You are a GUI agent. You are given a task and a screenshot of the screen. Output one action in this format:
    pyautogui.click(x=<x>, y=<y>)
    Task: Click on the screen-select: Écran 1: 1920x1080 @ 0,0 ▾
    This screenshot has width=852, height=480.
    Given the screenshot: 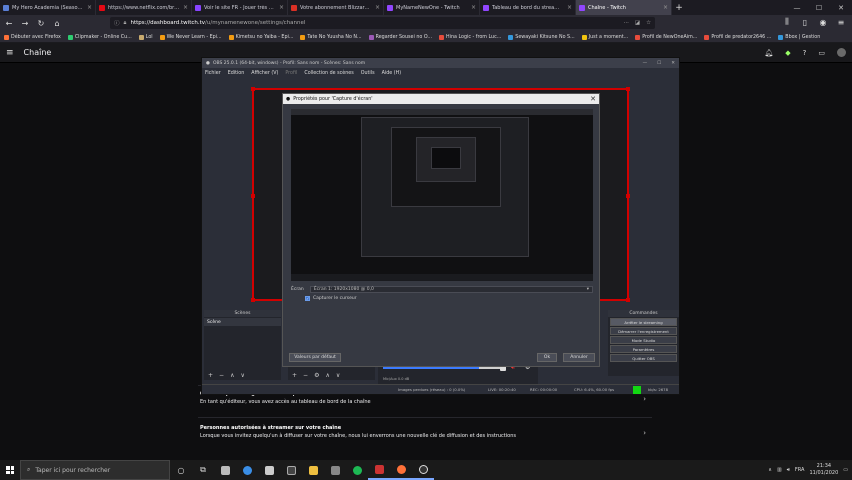 What is the action you would take?
    pyautogui.click(x=451, y=289)
    